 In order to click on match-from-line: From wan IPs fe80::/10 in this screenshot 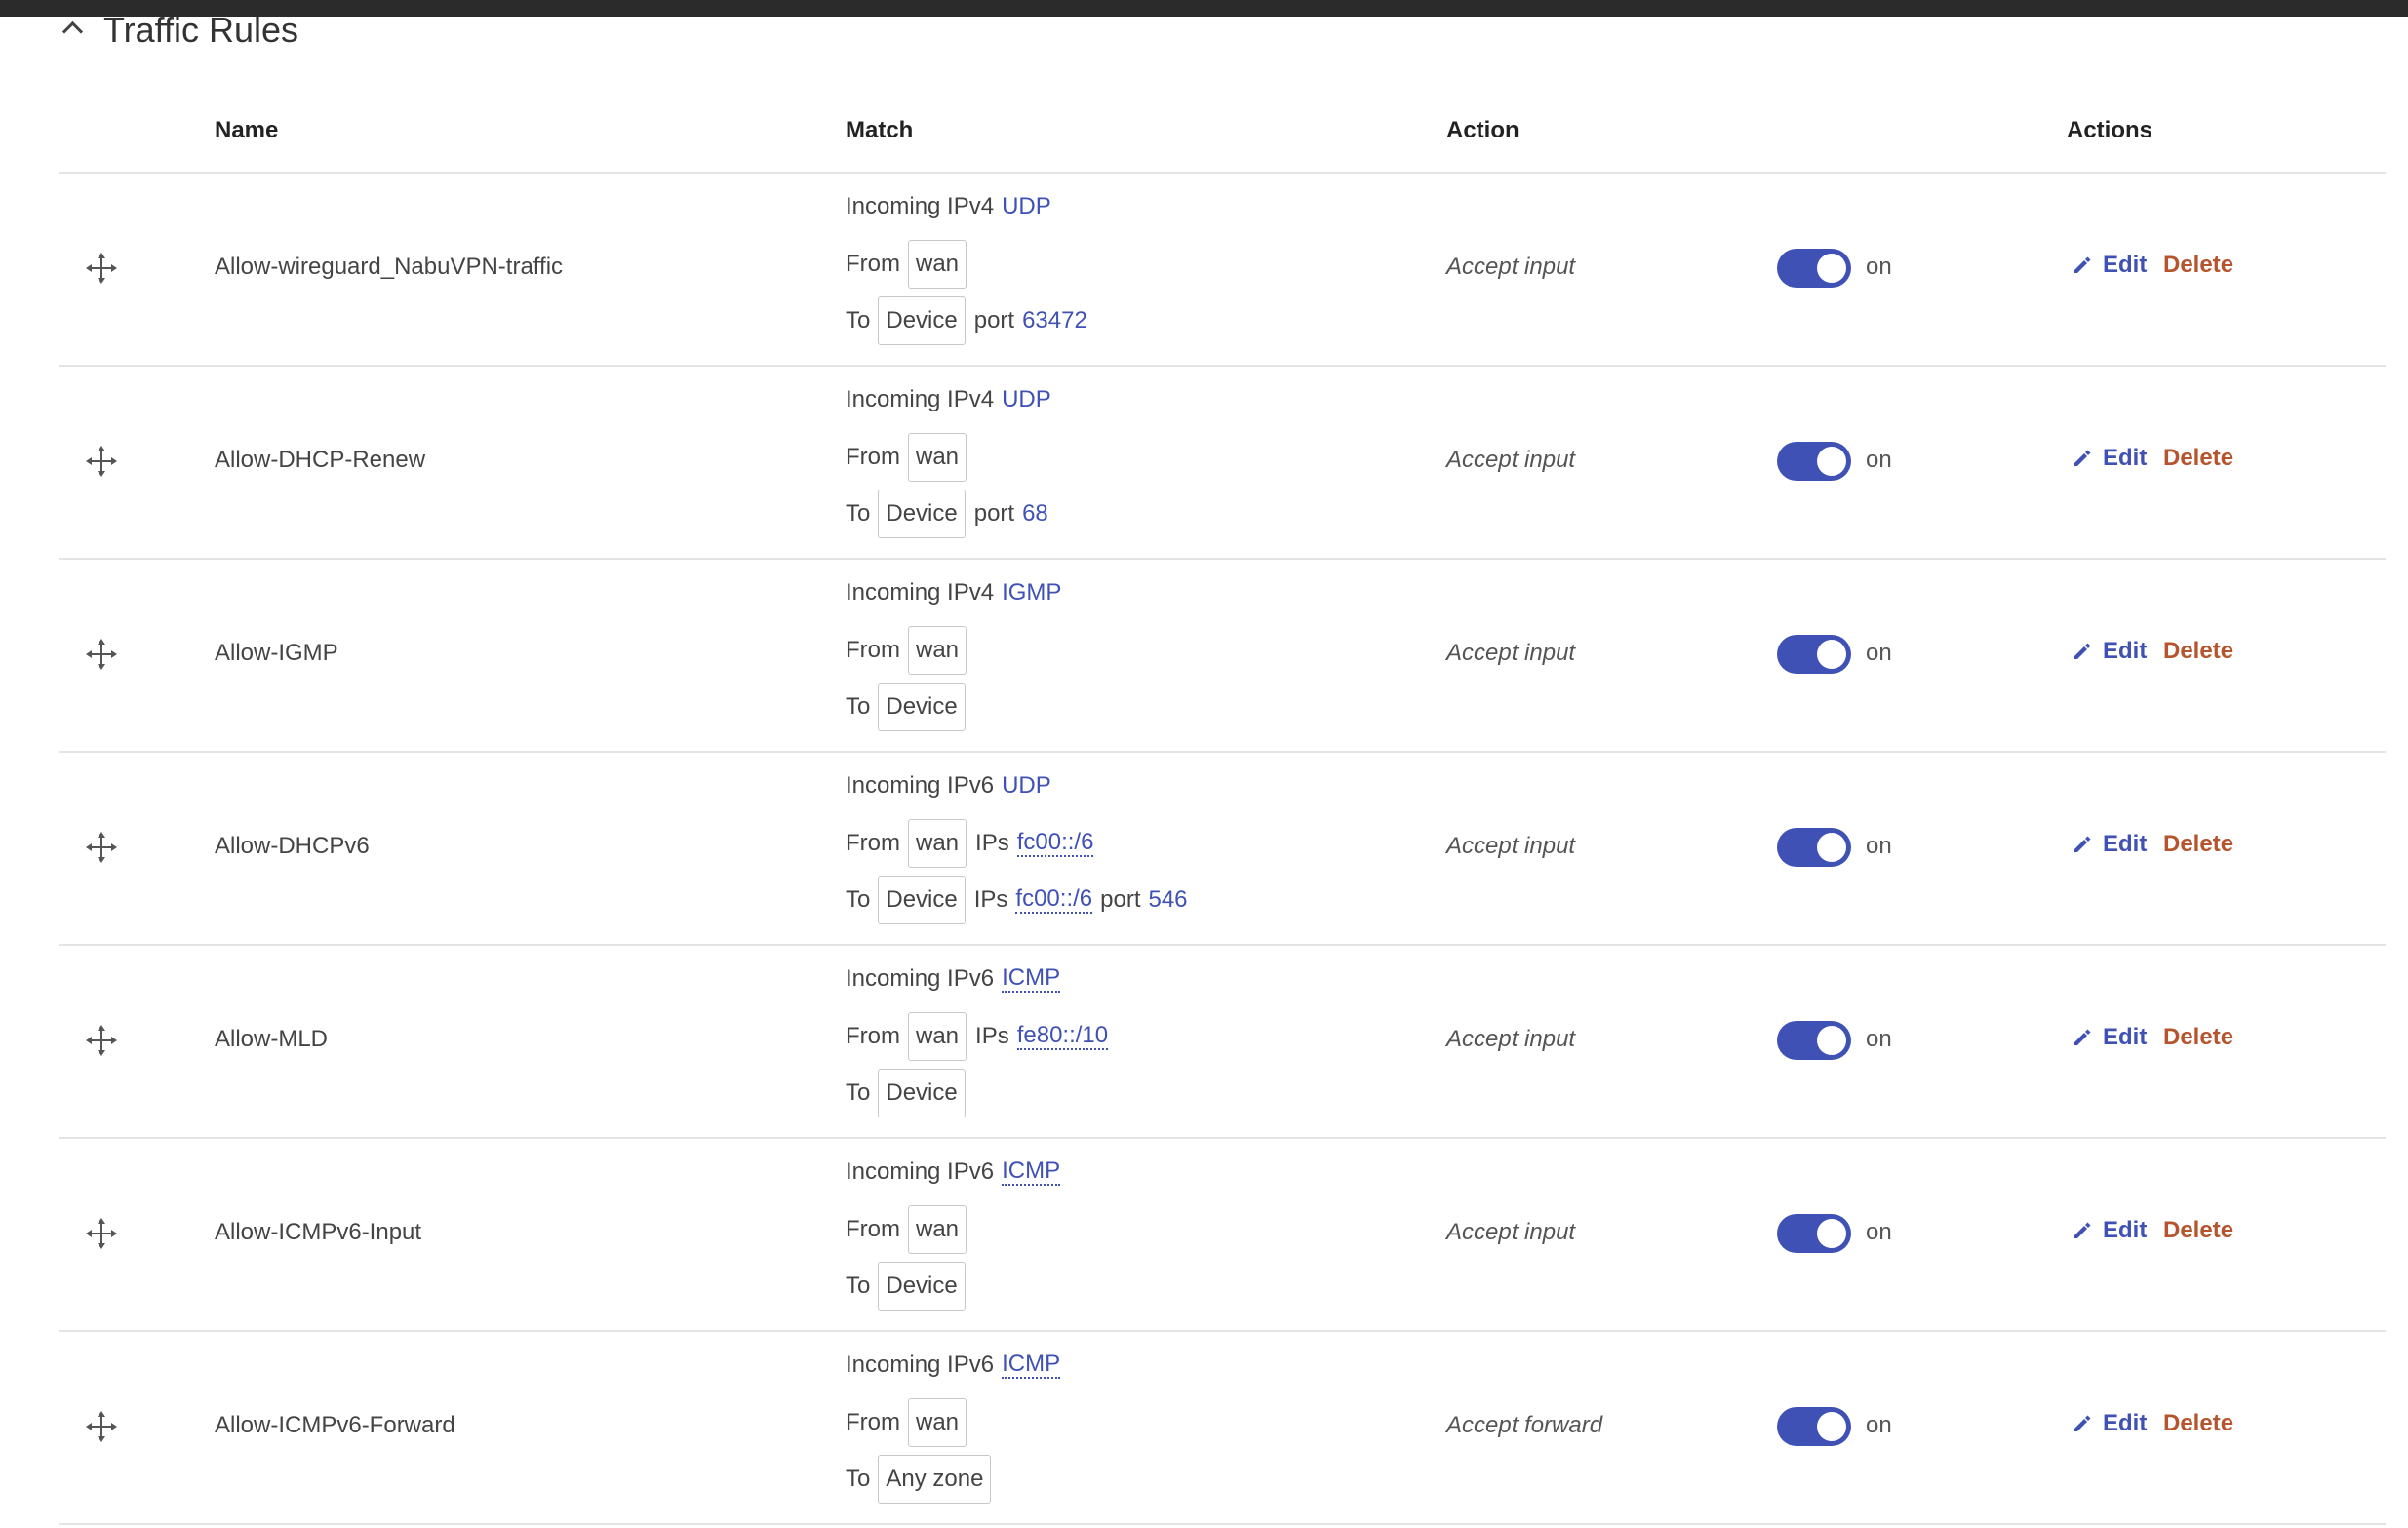, I will do `click(981, 1036)`.